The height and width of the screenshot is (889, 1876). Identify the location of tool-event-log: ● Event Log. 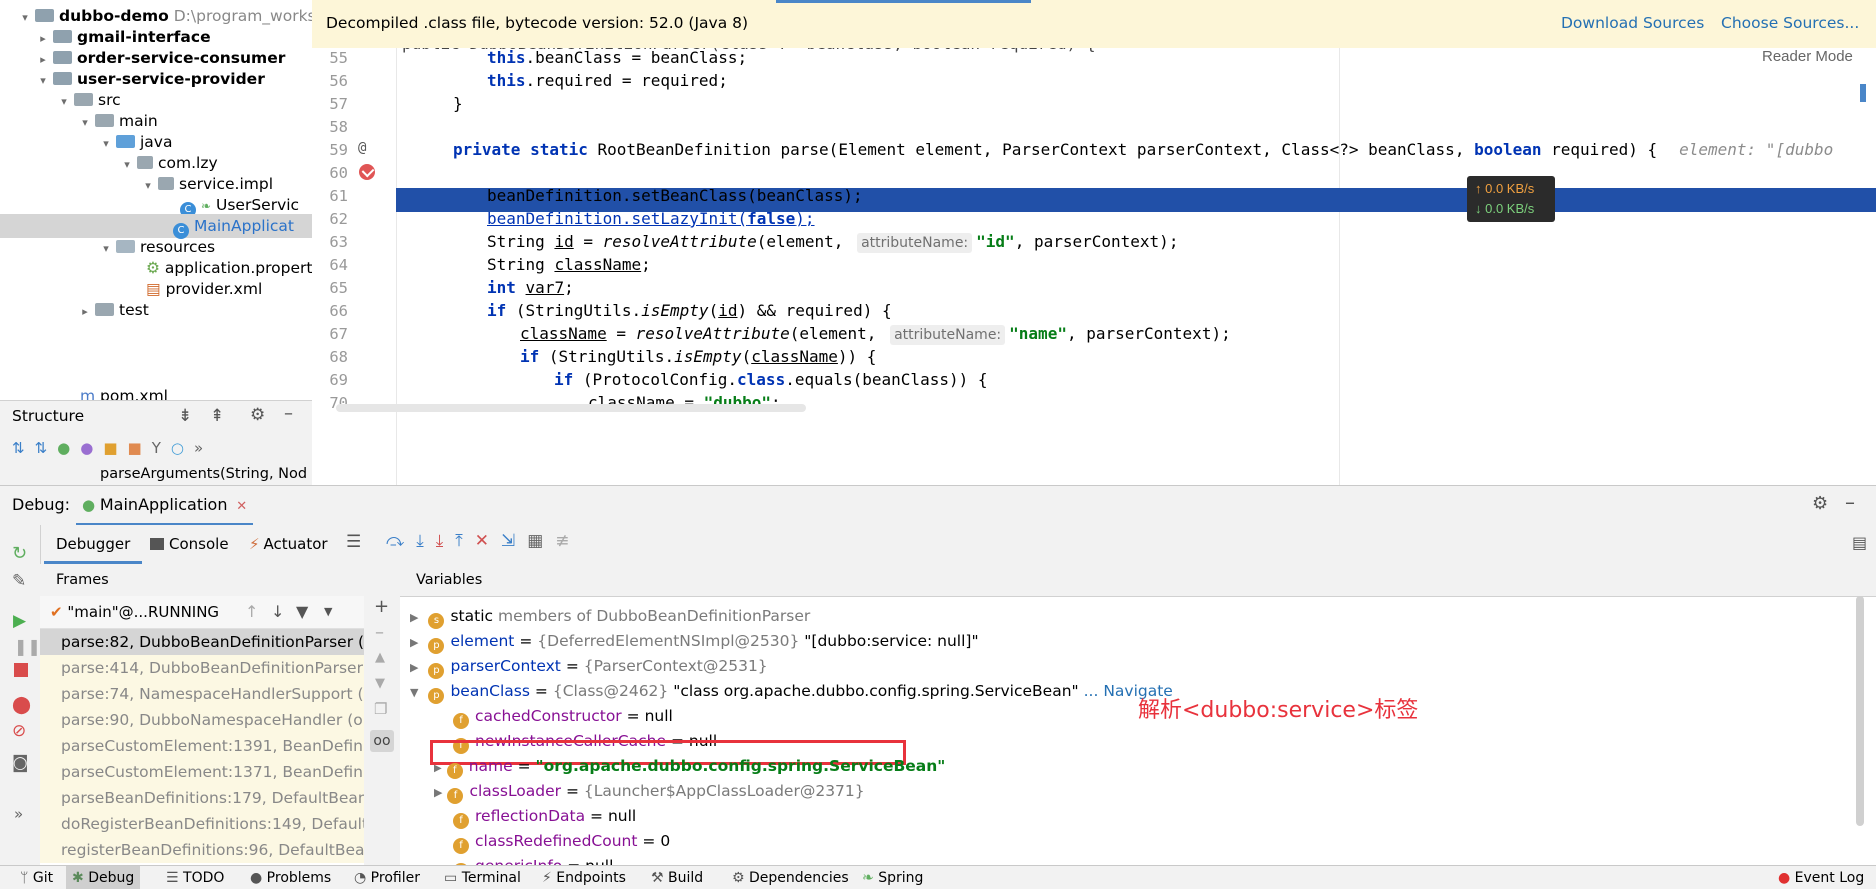
(1821, 878).